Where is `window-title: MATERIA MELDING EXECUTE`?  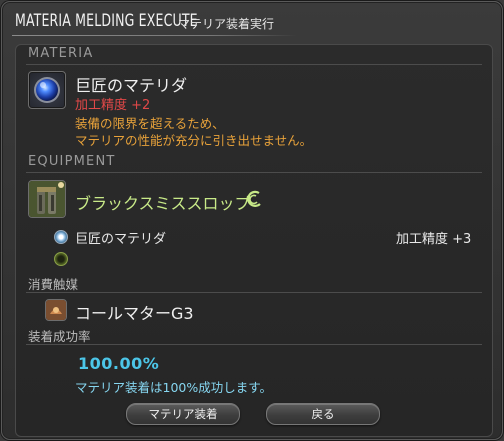
window-title: MATERIA MELDING EXECUTE is located at coordinates (106, 21).